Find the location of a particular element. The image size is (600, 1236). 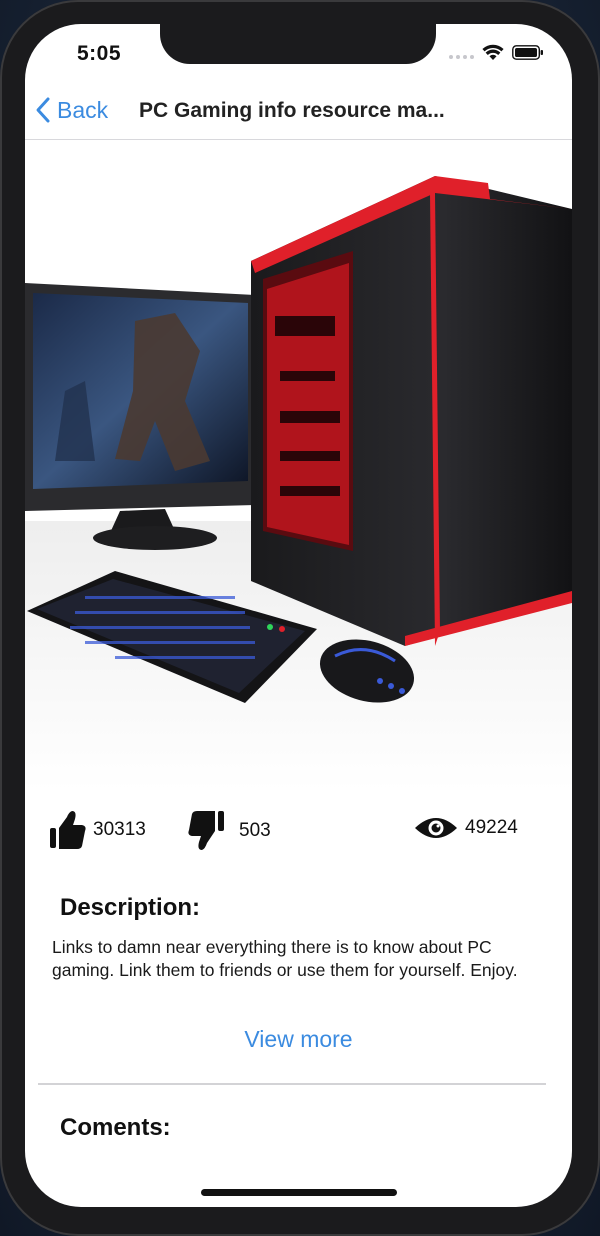

thumbs-down-icon is located at coordinates (206, 830).